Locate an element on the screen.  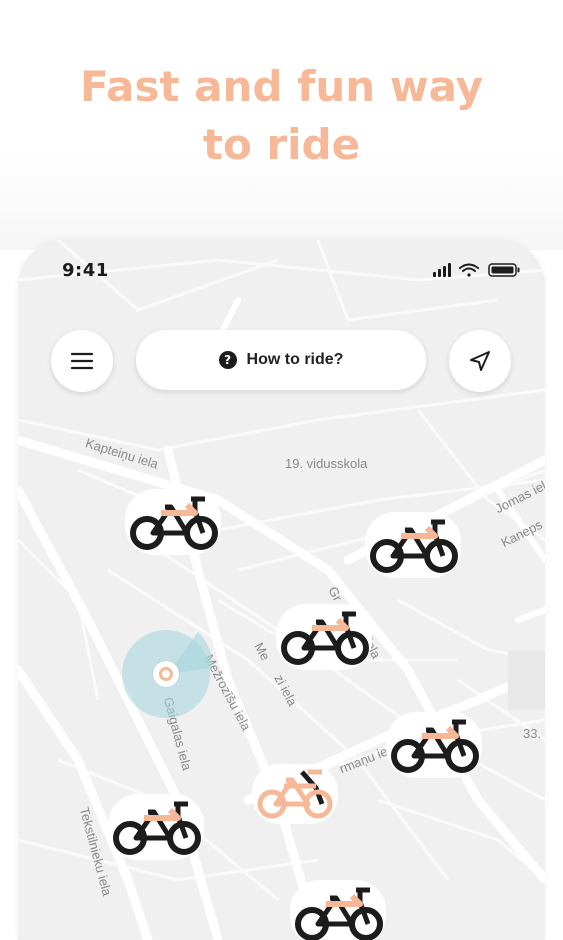
menu-button is located at coordinates (82, 361).